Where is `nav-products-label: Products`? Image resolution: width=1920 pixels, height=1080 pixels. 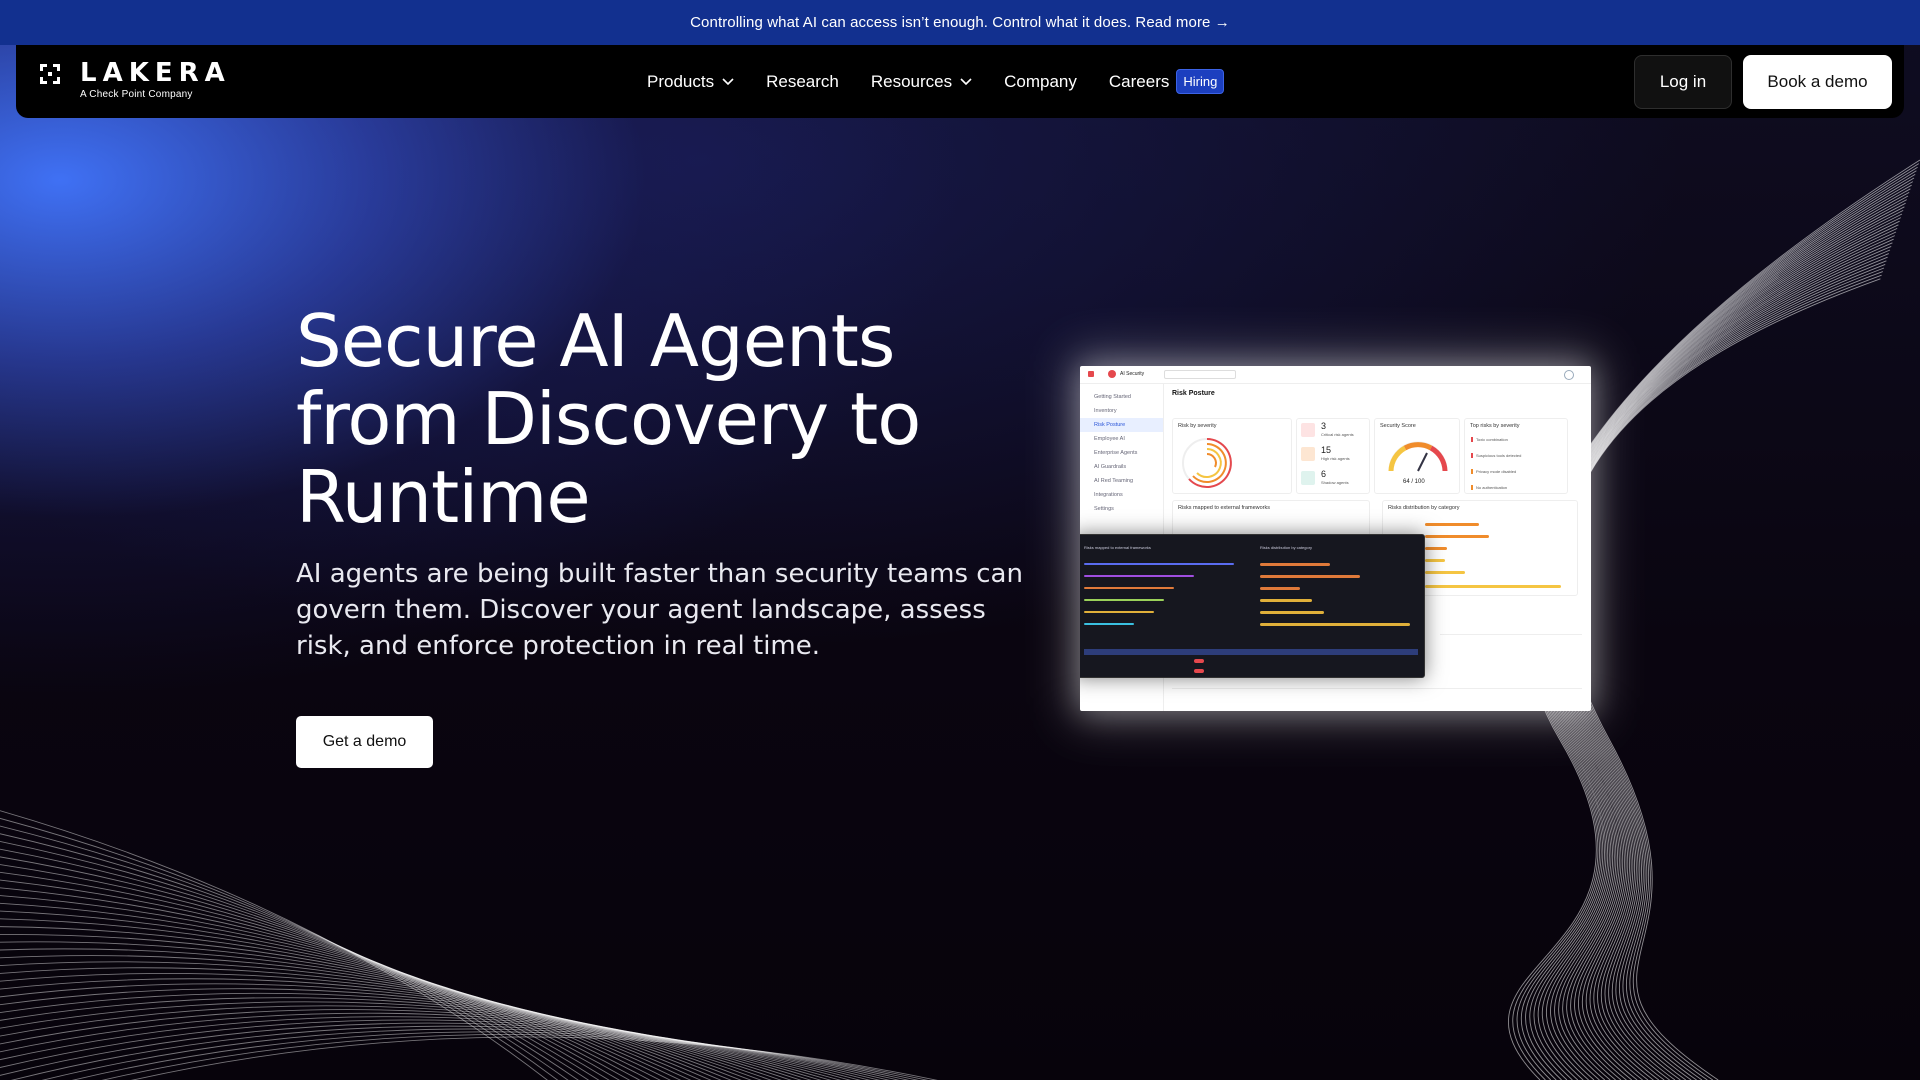
nav-products-label: Products is located at coordinates (681, 81).